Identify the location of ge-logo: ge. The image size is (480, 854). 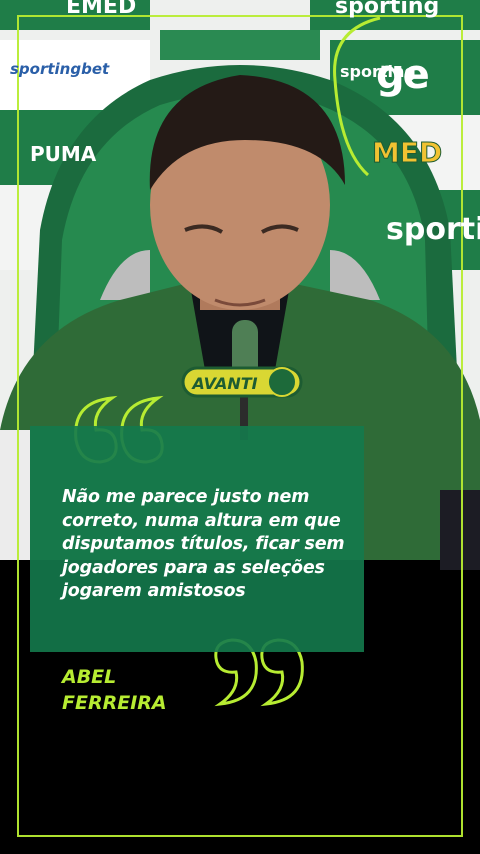
(403, 75).